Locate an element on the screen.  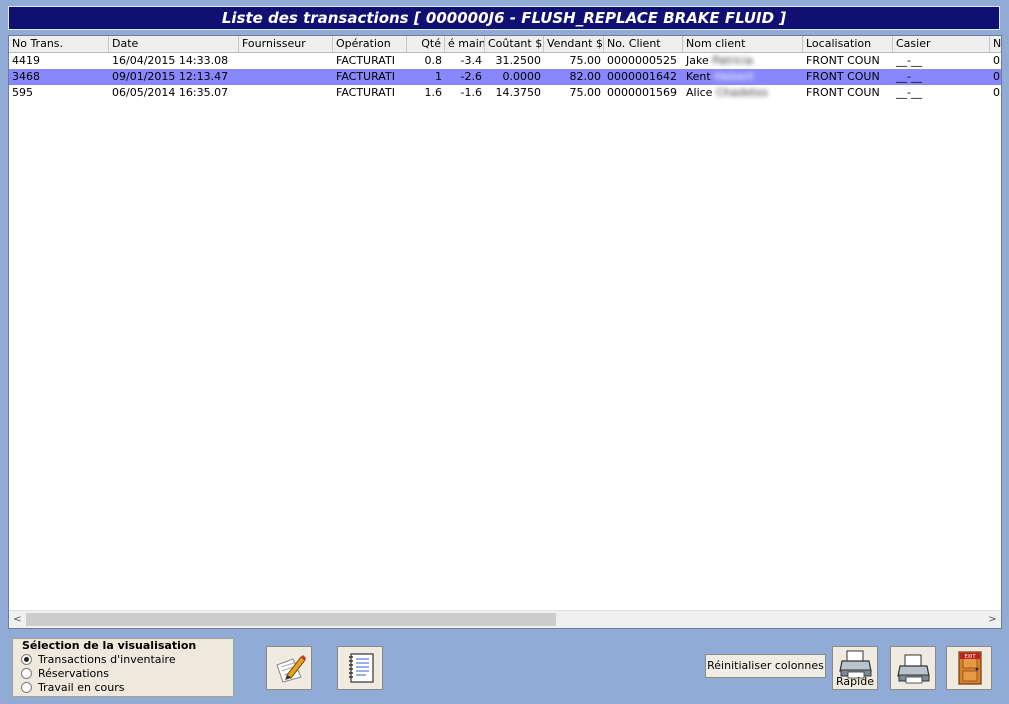
client-first-name: Kent is located at coordinates (698, 76).